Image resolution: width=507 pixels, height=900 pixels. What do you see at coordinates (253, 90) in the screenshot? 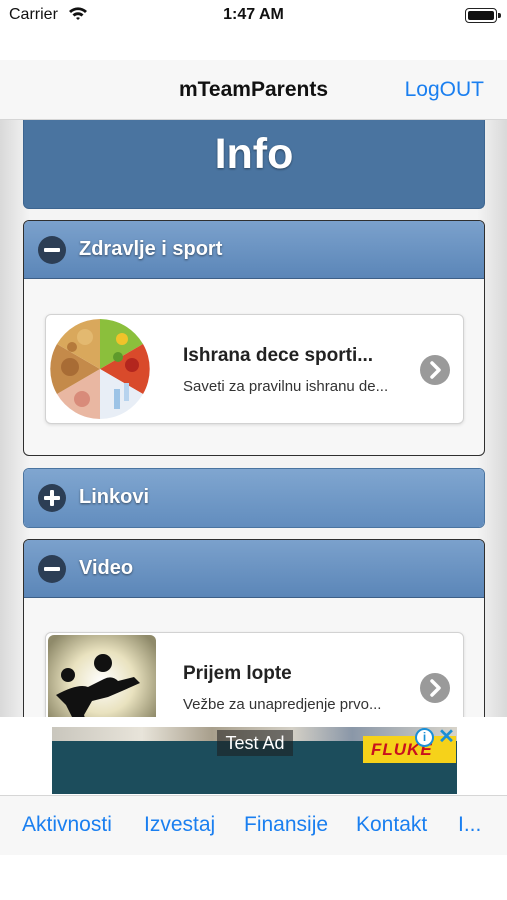
I see `navigation-bar: mTeamParents LogOUT` at bounding box center [253, 90].